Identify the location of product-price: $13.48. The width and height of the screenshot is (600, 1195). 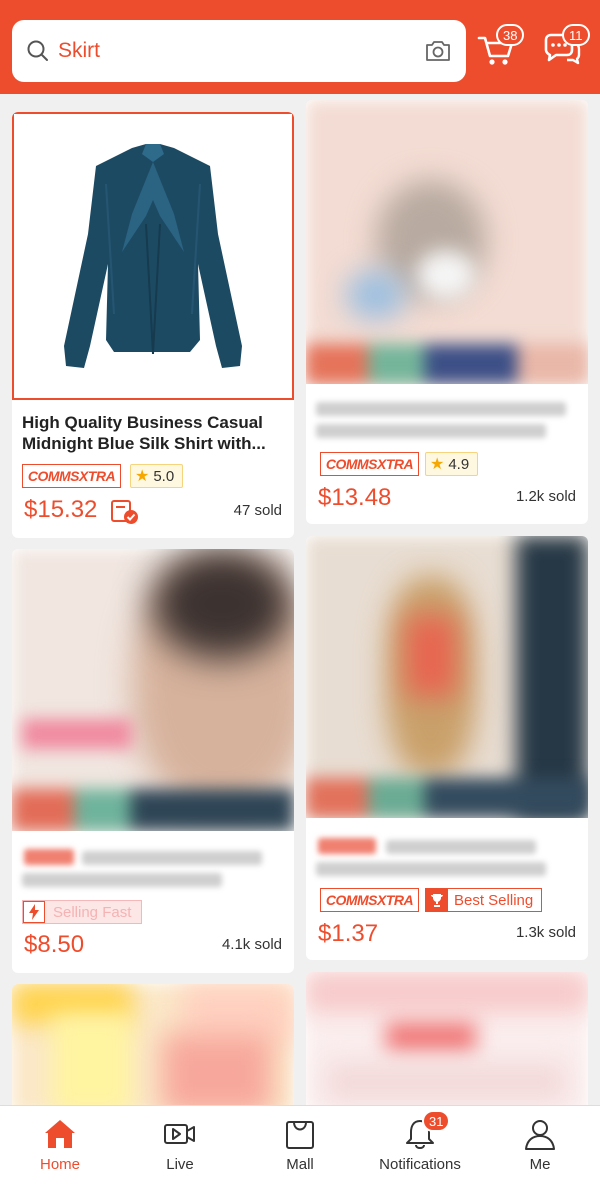
(355, 497).